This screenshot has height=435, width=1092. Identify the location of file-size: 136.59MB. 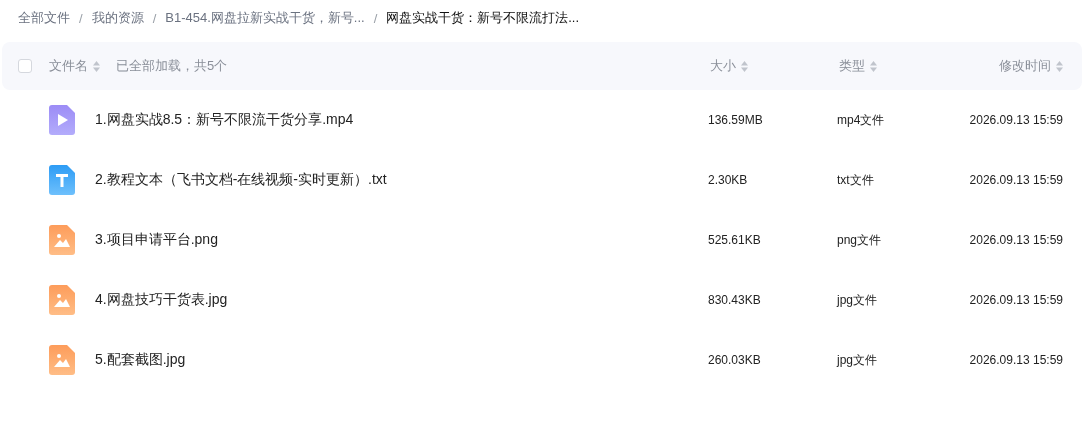
(735, 120).